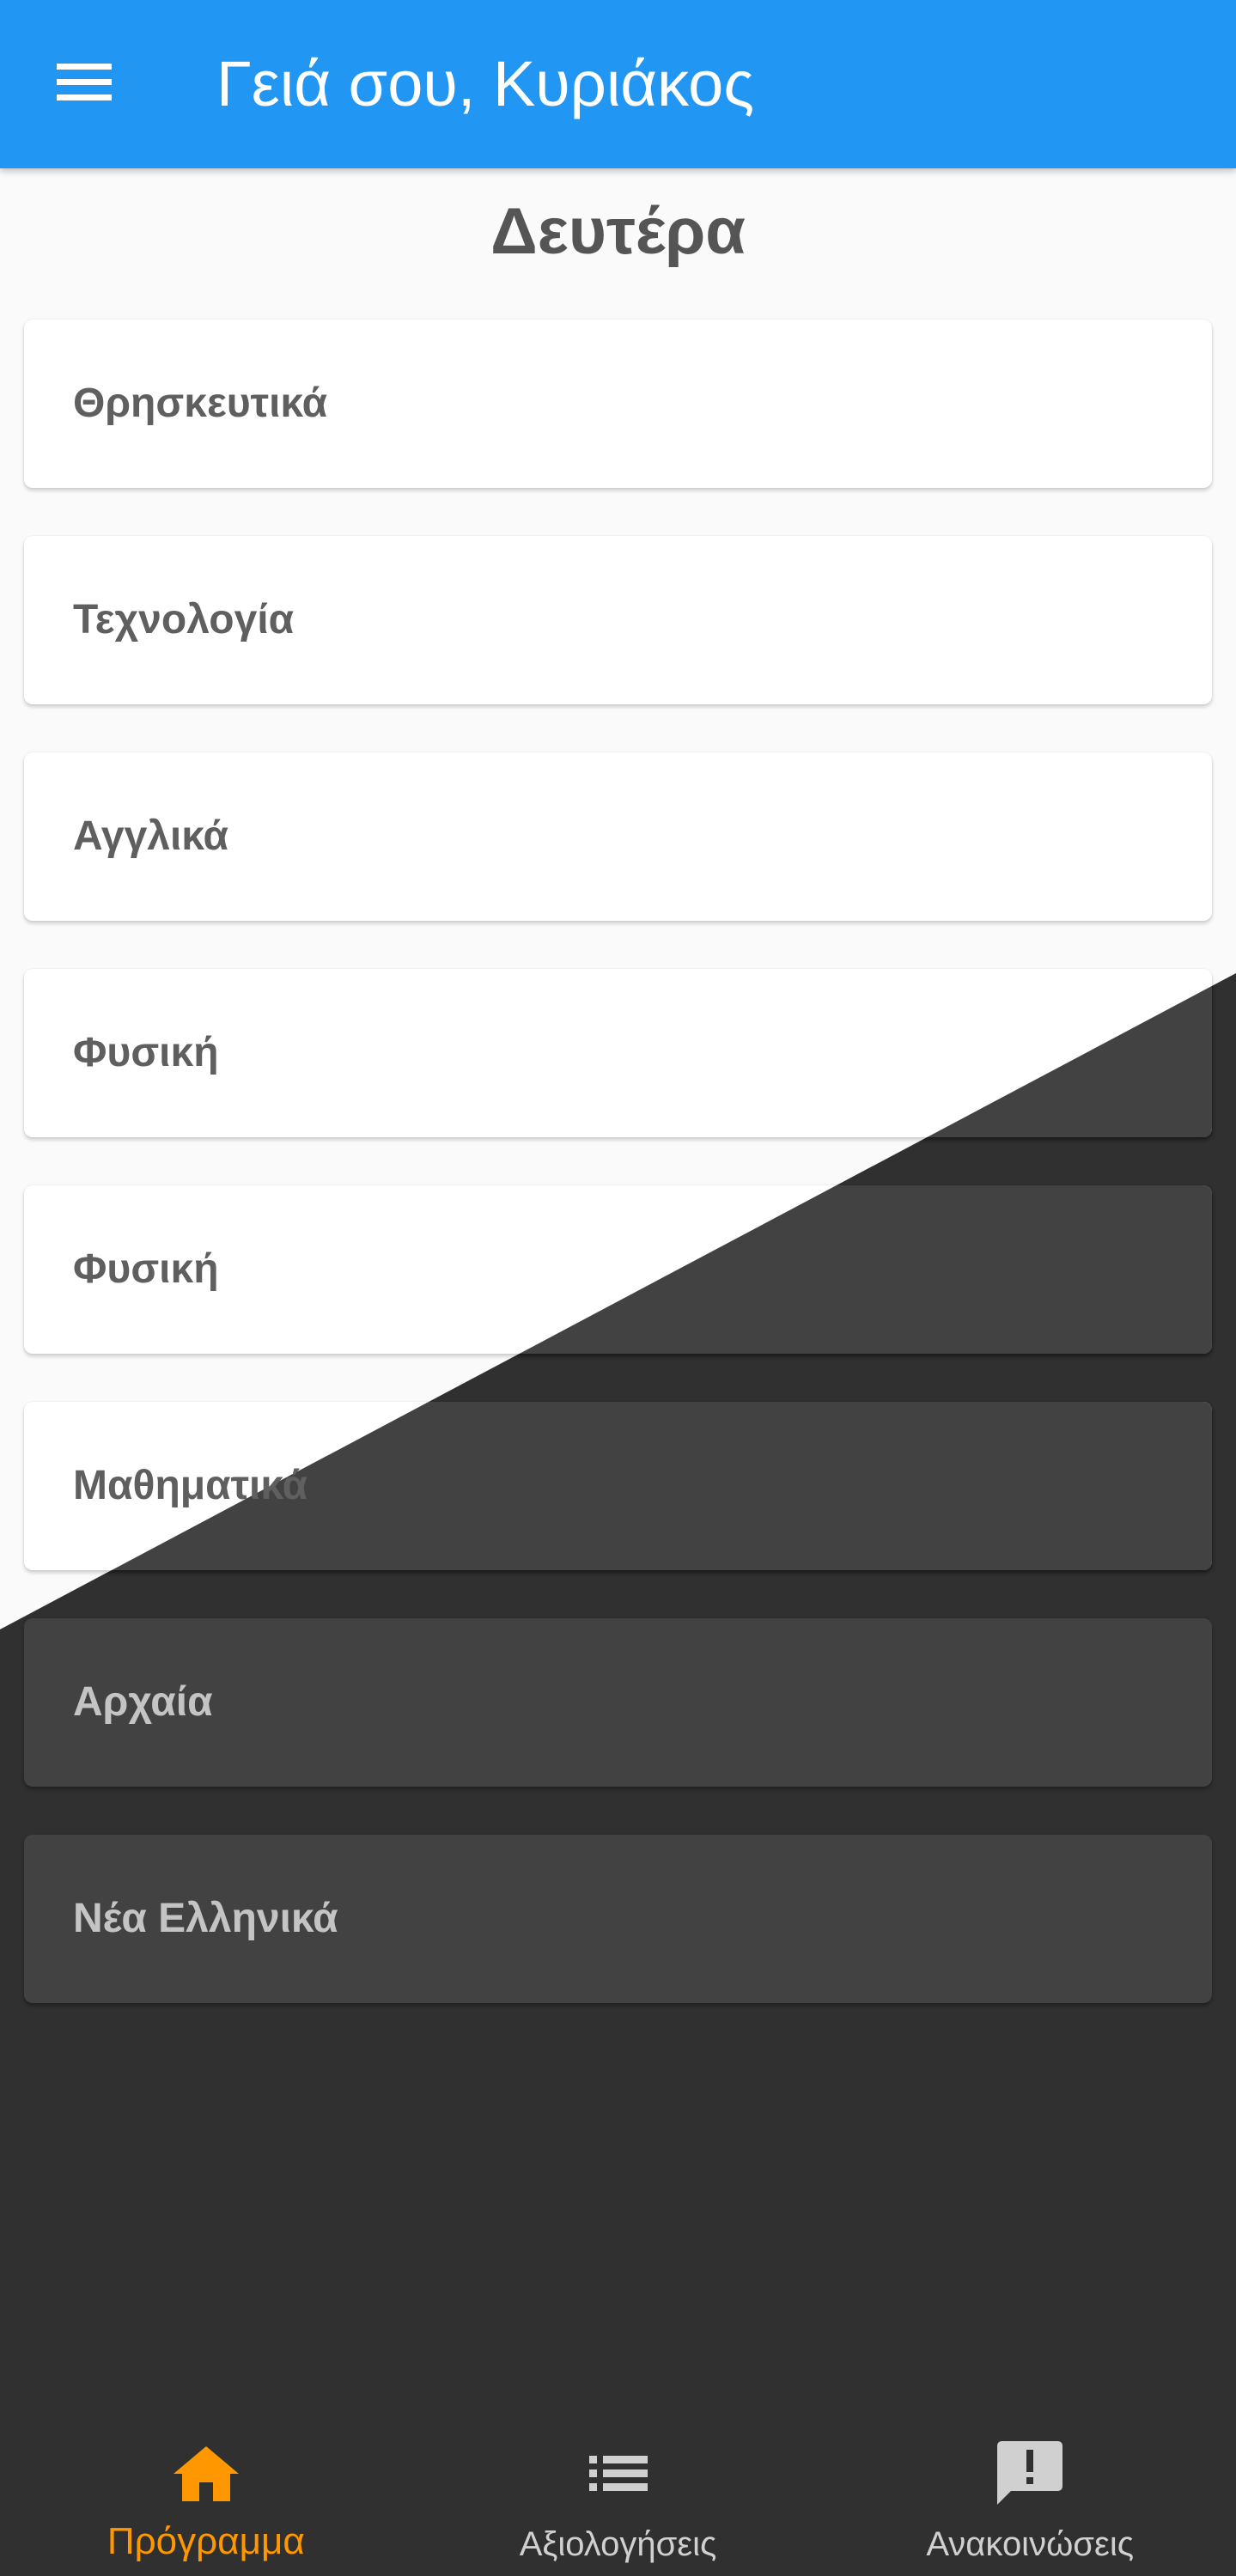 This screenshot has height=2576, width=1236. I want to click on bottom-navigation: Πρόγραμμα Αξιολογήσεις Ανακοινώσεις, so click(618, 2486).